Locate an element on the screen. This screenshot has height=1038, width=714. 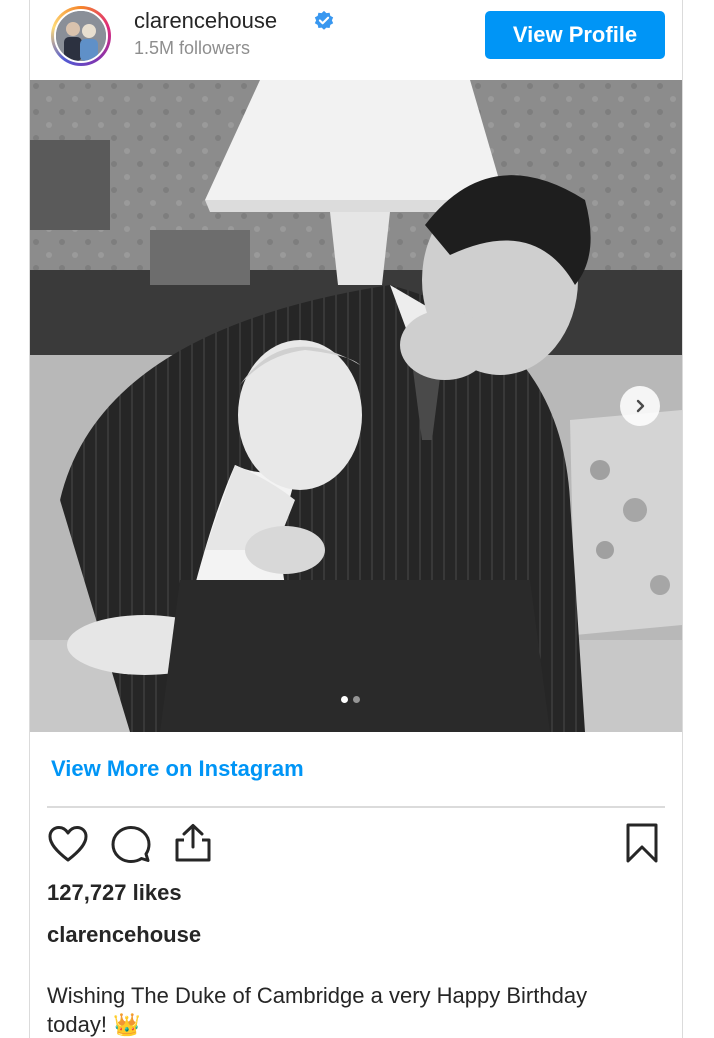
view-more-link: View More on Instagram is located at coordinates (177, 769).